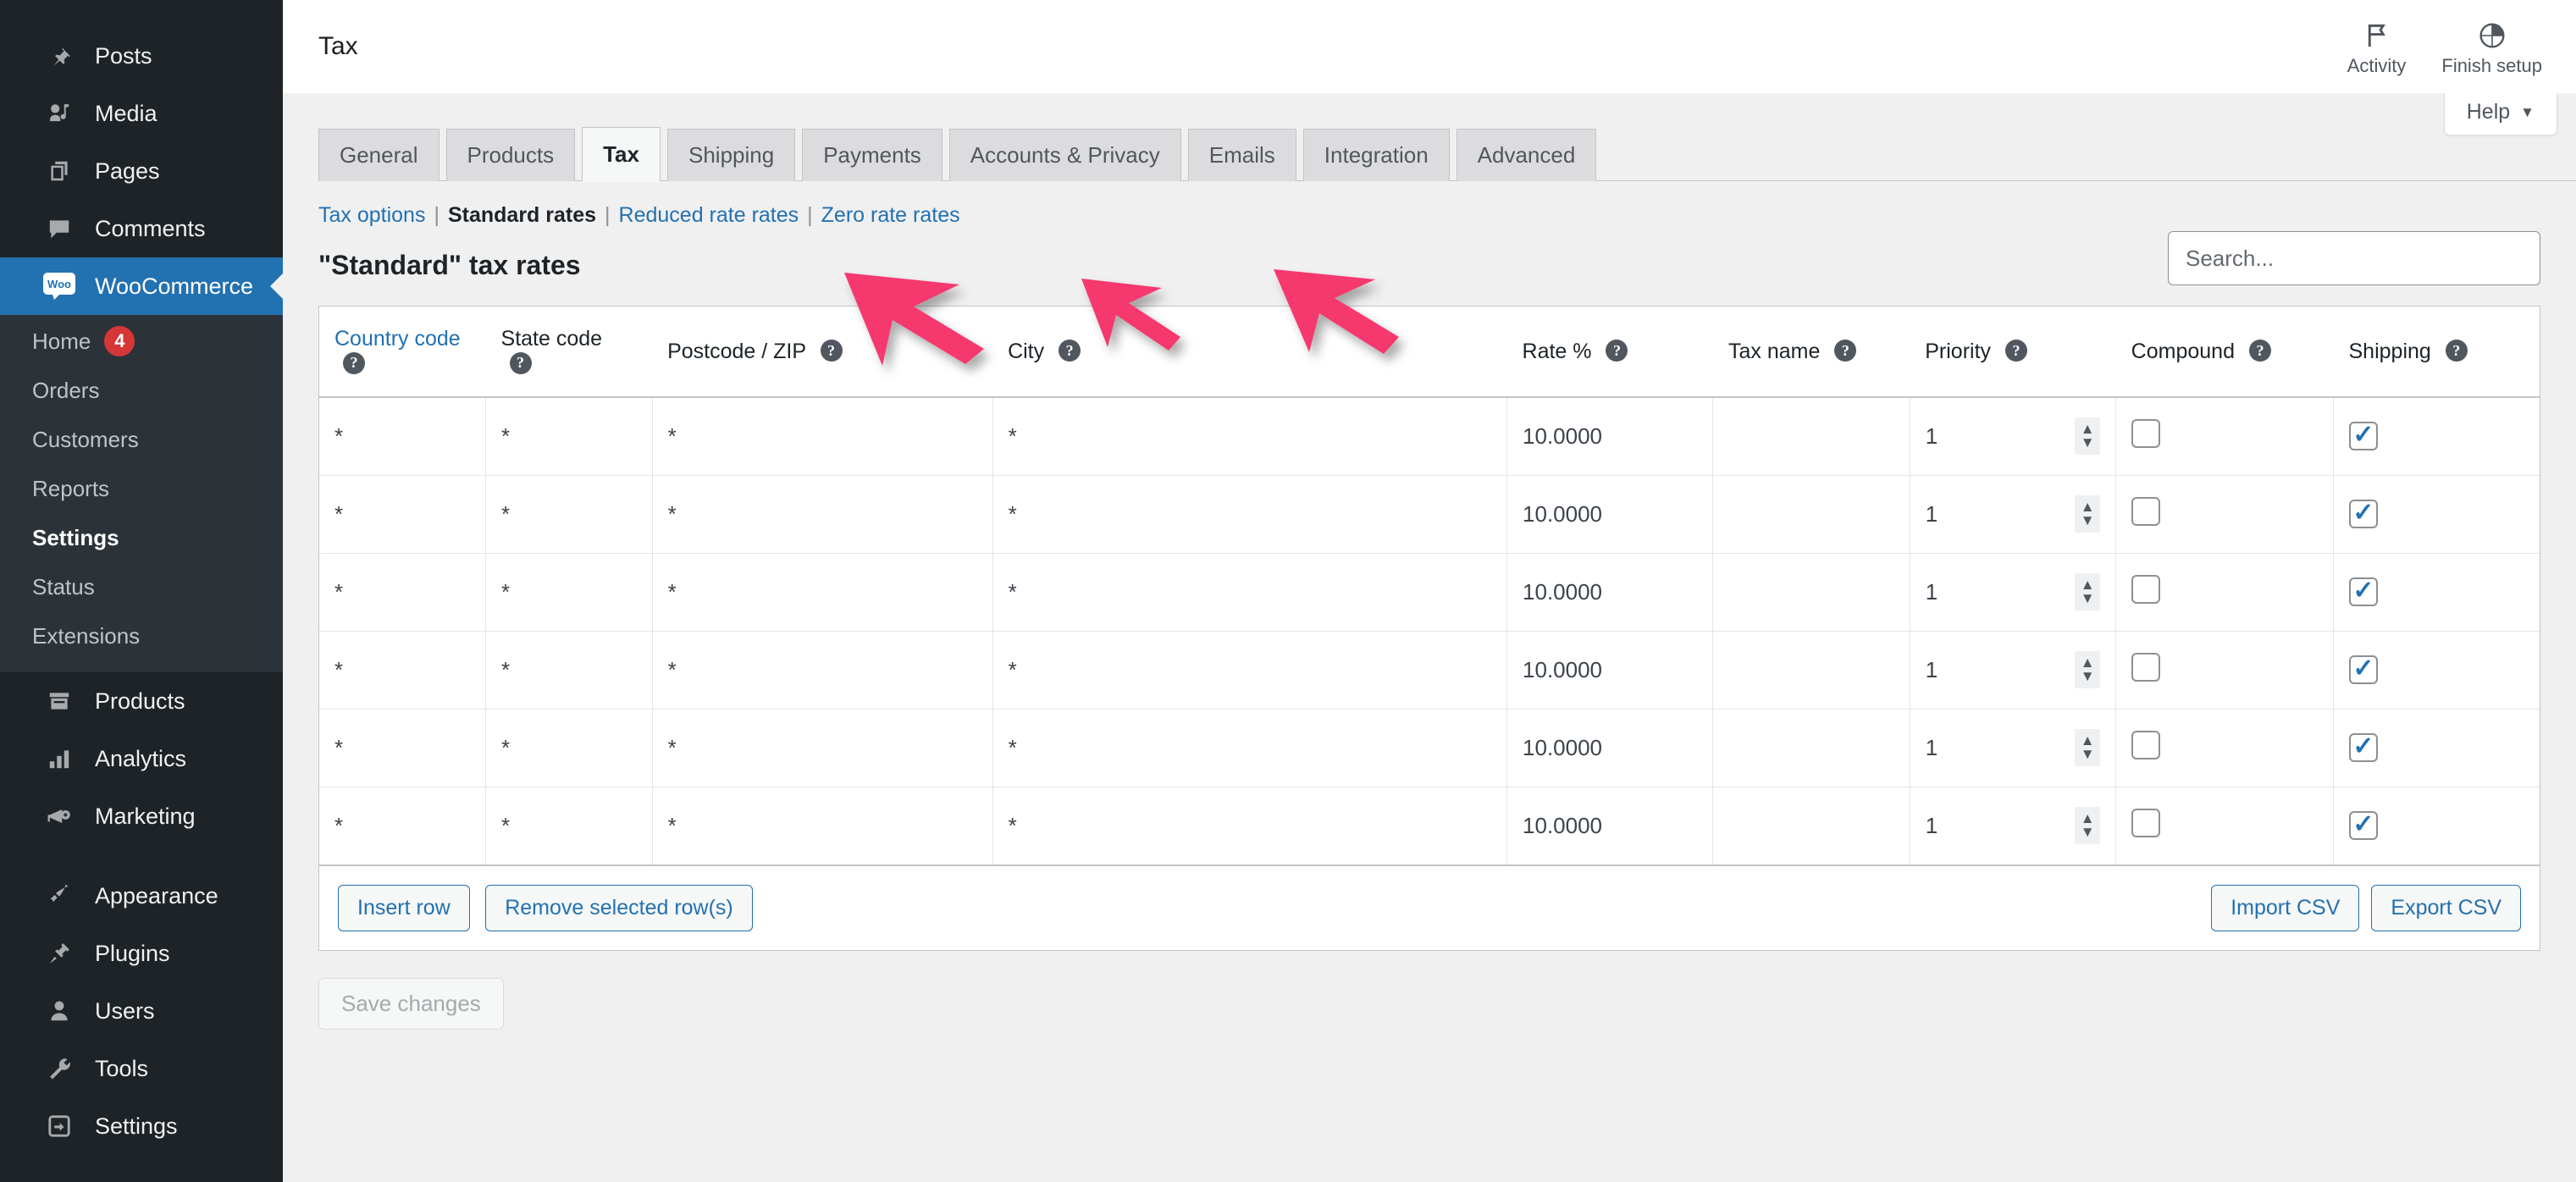 This screenshot has height=1182, width=2576. What do you see at coordinates (141, 1068) in the screenshot?
I see `sidebar-item-tools: Tools` at bounding box center [141, 1068].